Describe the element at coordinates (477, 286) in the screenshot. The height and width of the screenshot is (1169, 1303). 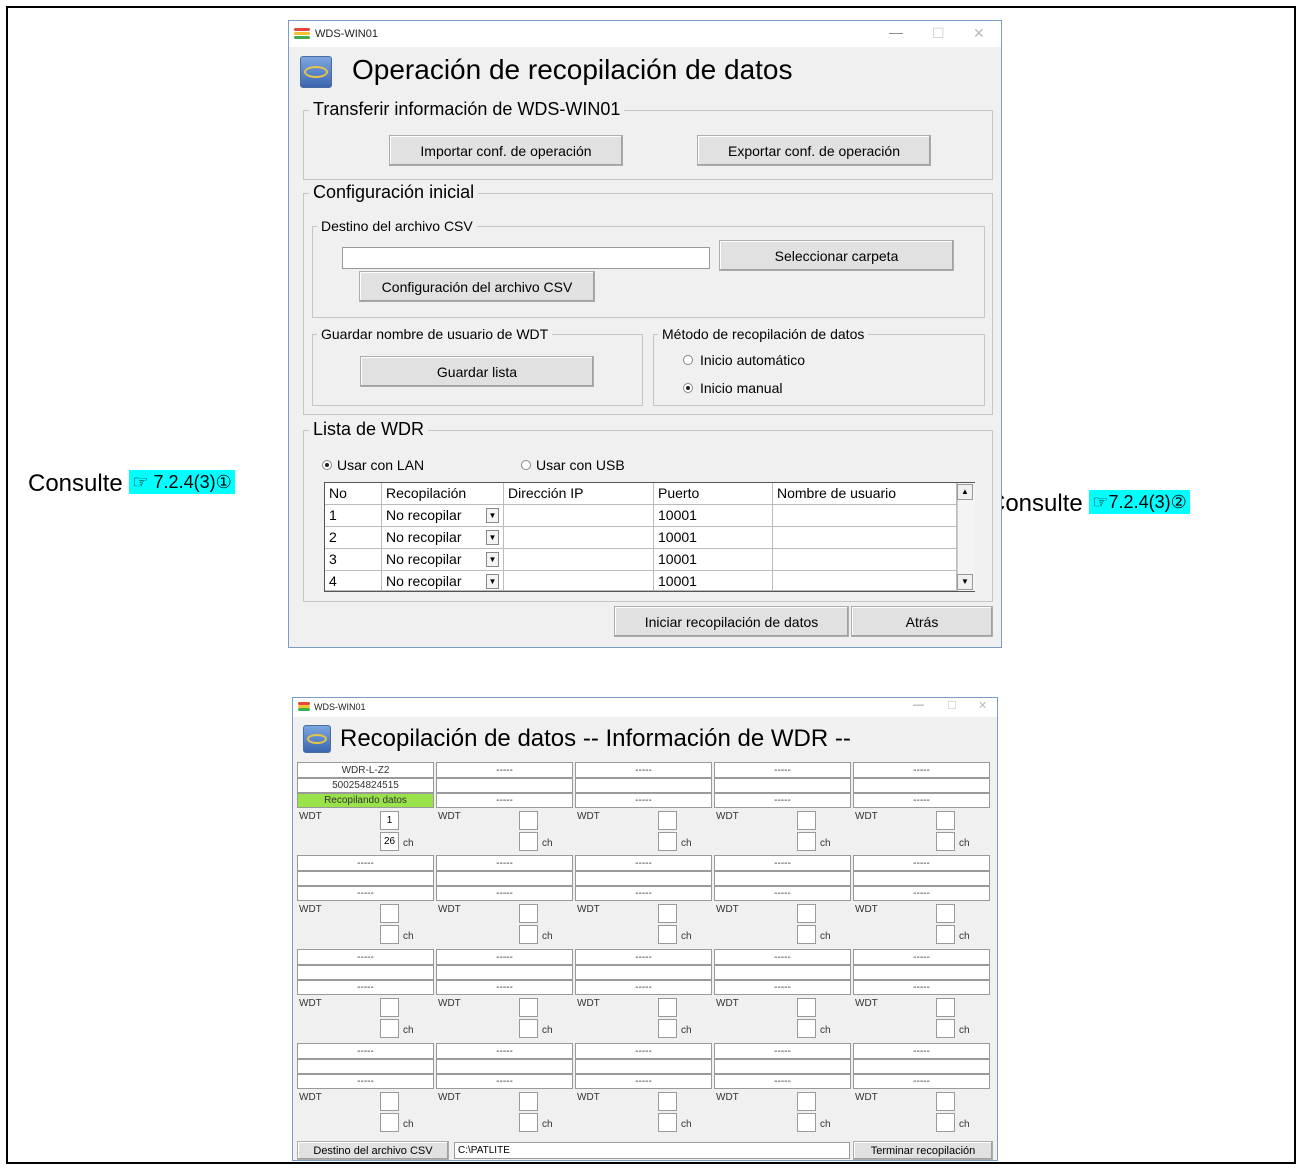
I see `csv-config-button: Configuración del archivo CSV` at that location.